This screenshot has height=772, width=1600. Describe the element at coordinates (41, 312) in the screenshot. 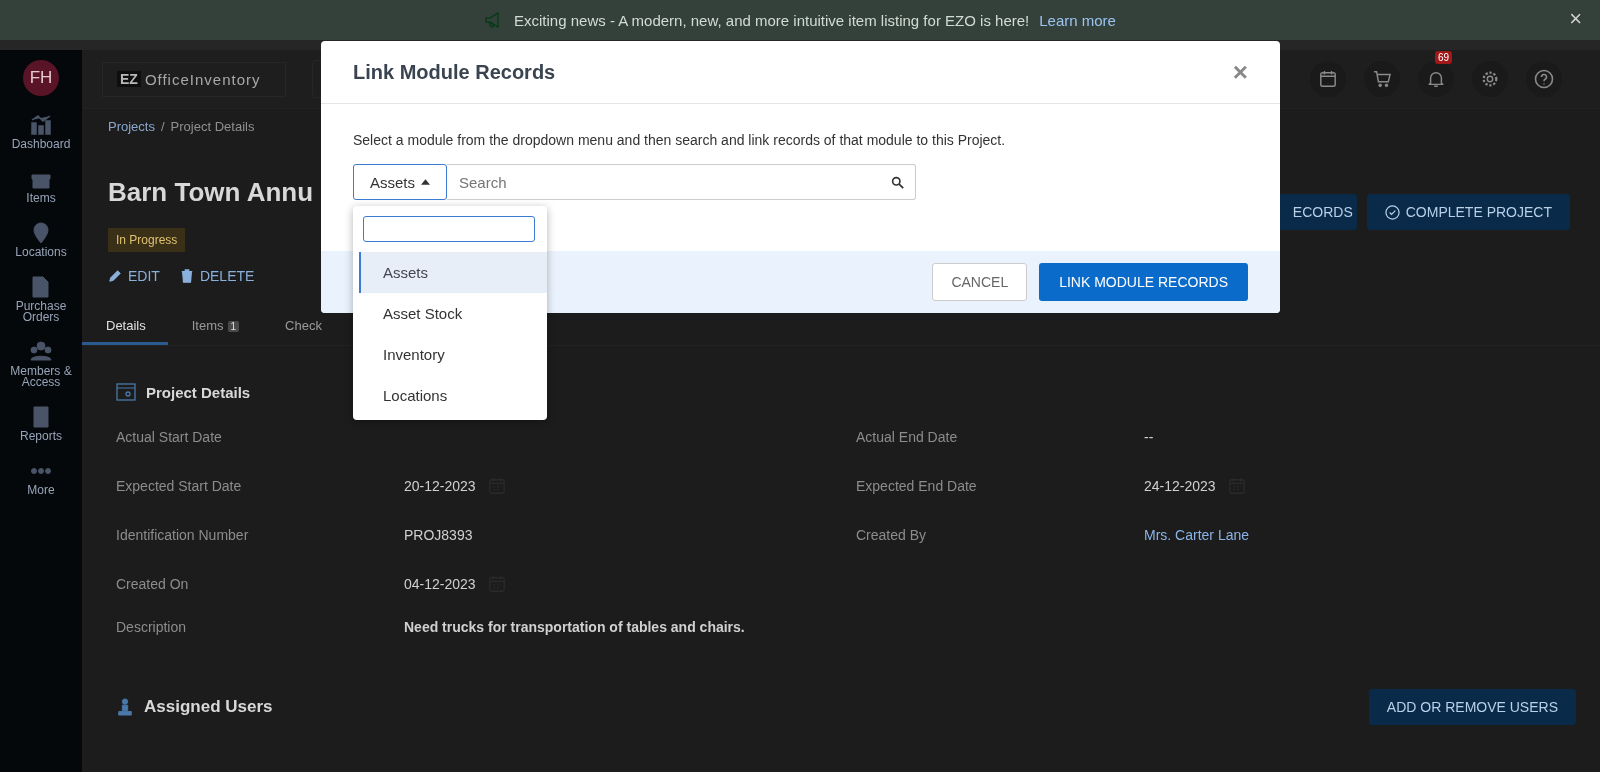

I see `sidebar-label: Purchase Orders` at that location.